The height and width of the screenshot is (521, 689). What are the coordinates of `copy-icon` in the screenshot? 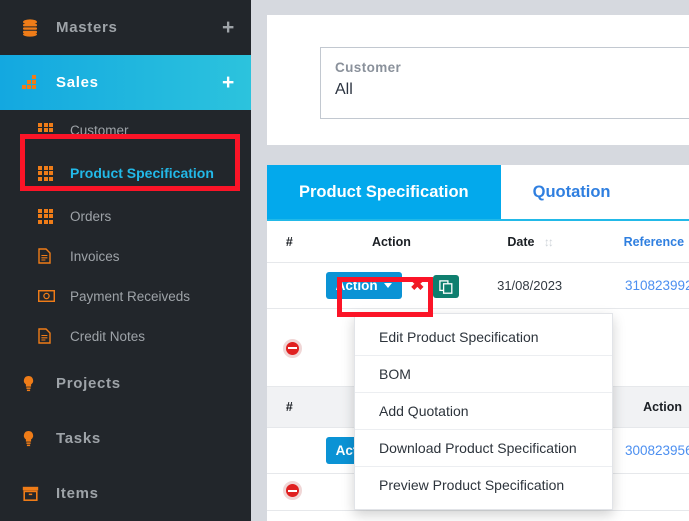 It's located at (446, 287).